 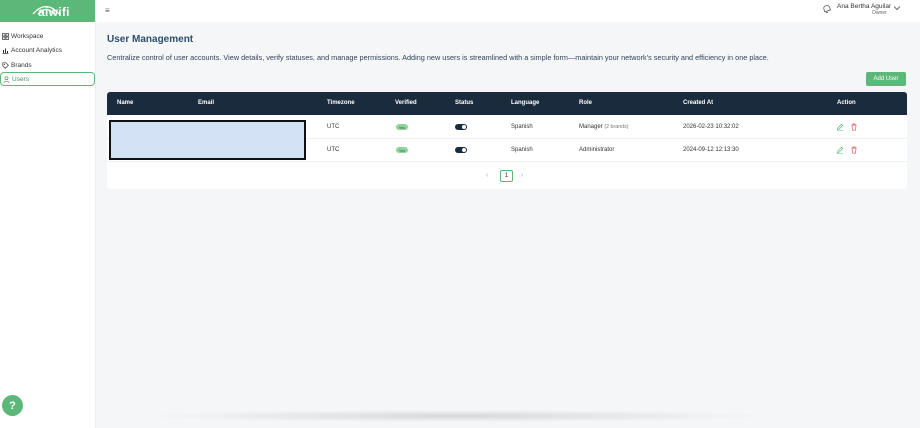 What do you see at coordinates (616, 127) in the screenshot?
I see `role-brand-count: (2 brands)` at bounding box center [616, 127].